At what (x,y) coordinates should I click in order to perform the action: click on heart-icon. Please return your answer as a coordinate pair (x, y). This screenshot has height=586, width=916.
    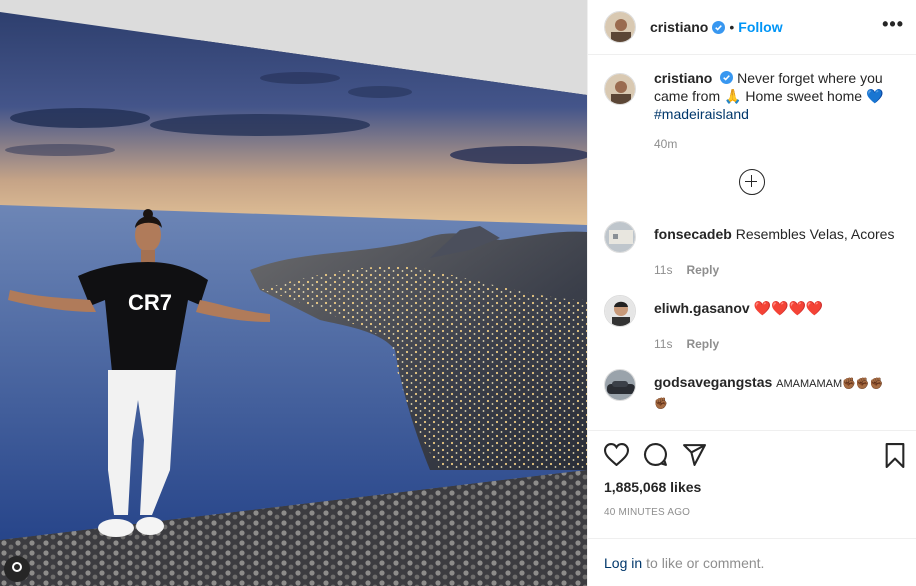
    Looking at the image, I should click on (616, 456).